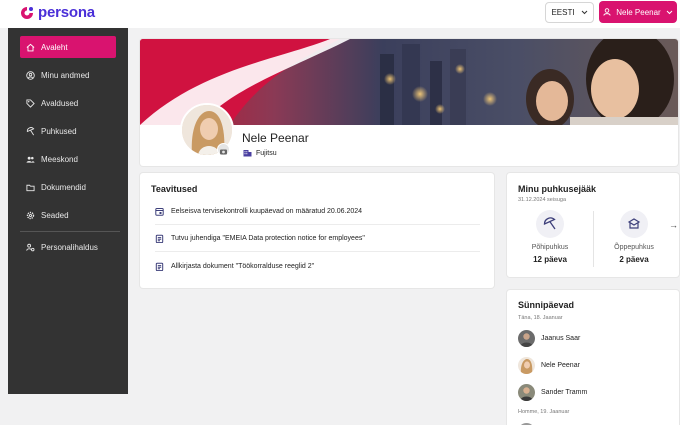 The width and height of the screenshot is (680, 425). Describe the element at coordinates (30, 215) in the screenshot. I see `gear-icon` at that location.